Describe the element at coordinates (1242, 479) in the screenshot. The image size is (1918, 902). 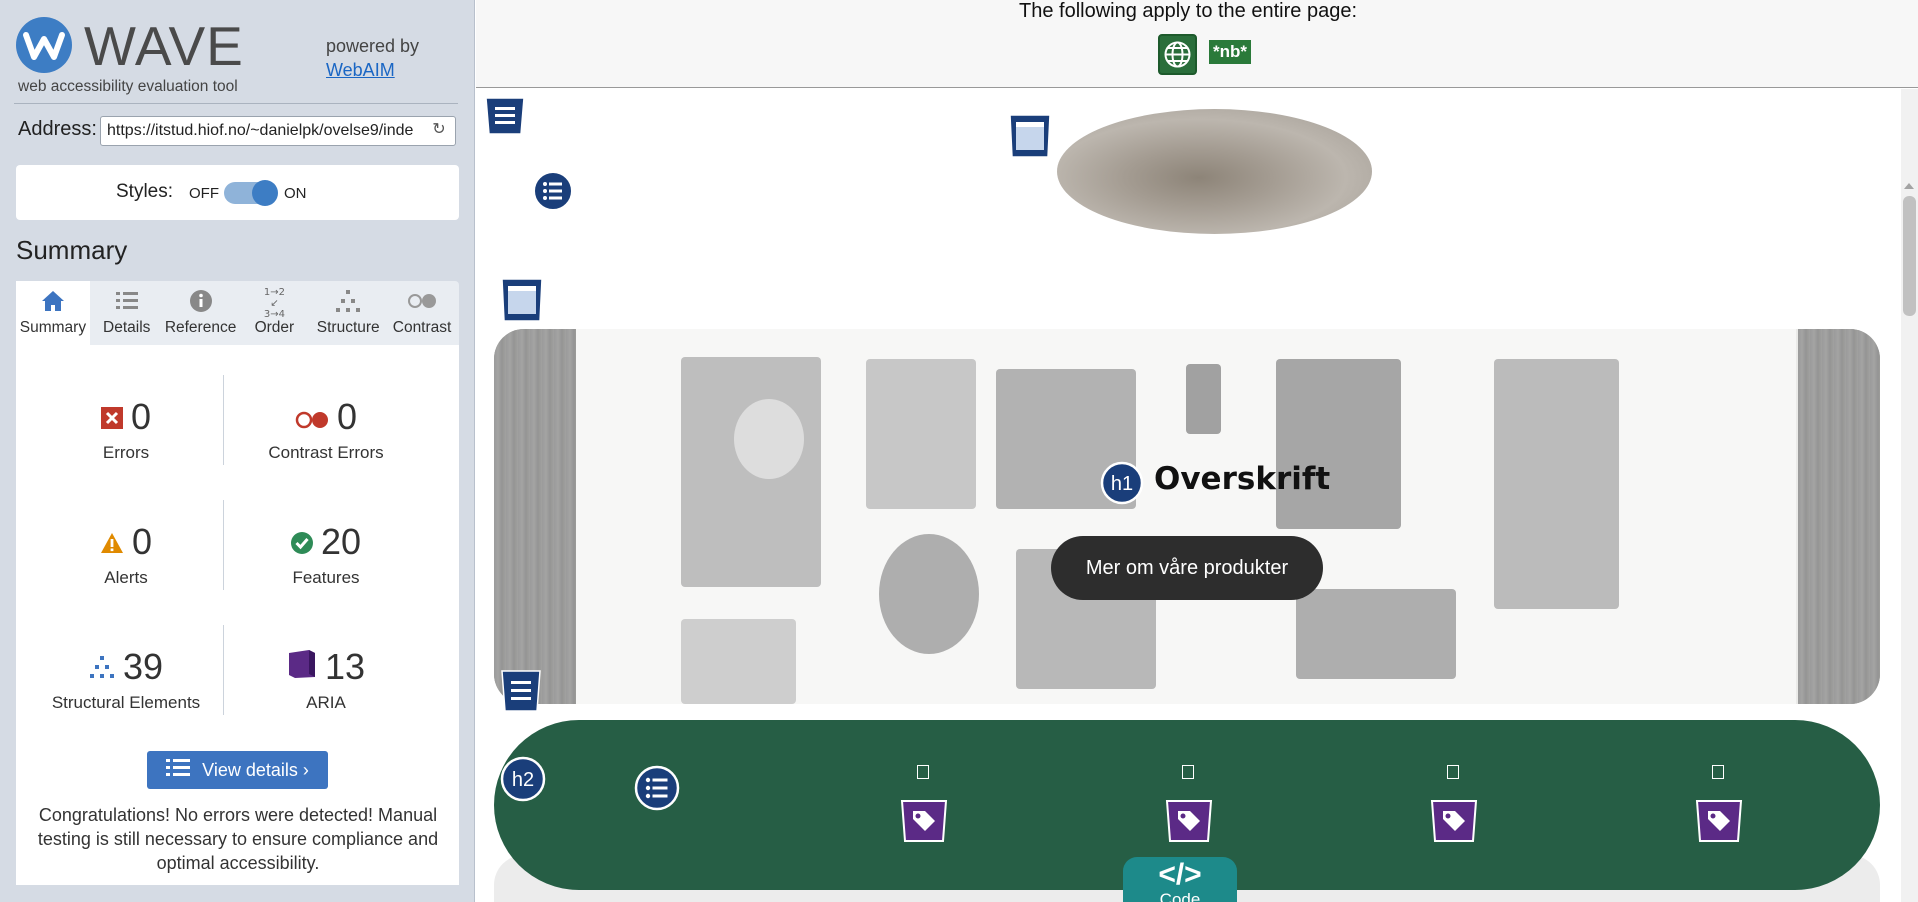
I see `page-heading-h1: Overskrift` at that location.